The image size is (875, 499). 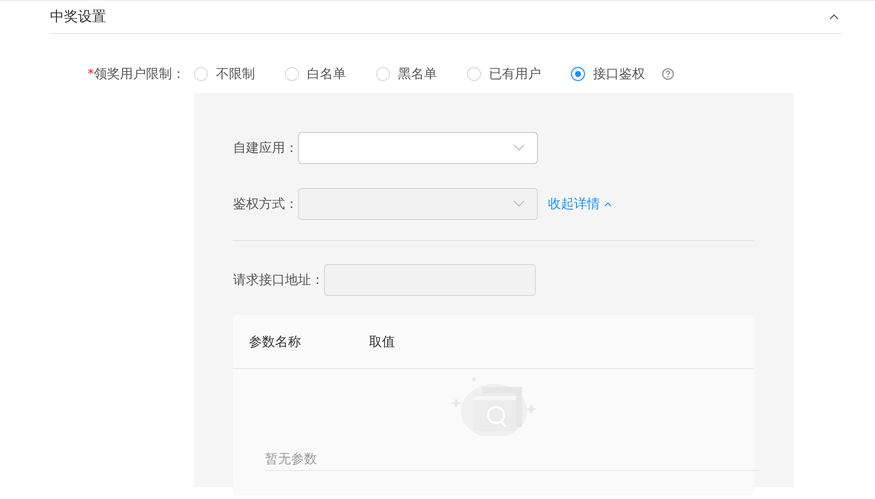 I want to click on column-header: 取值, so click(x=382, y=342).